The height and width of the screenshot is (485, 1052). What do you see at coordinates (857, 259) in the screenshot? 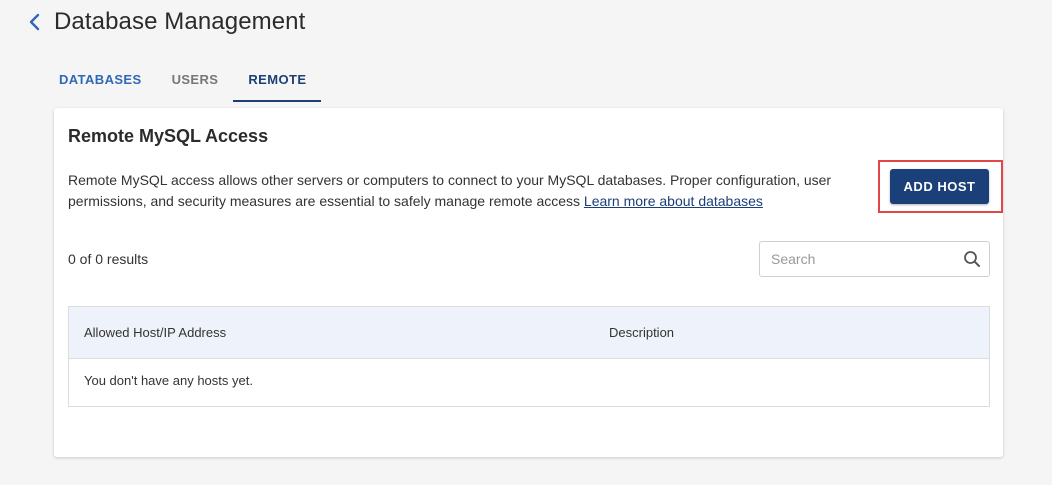
I see `search-input` at bounding box center [857, 259].